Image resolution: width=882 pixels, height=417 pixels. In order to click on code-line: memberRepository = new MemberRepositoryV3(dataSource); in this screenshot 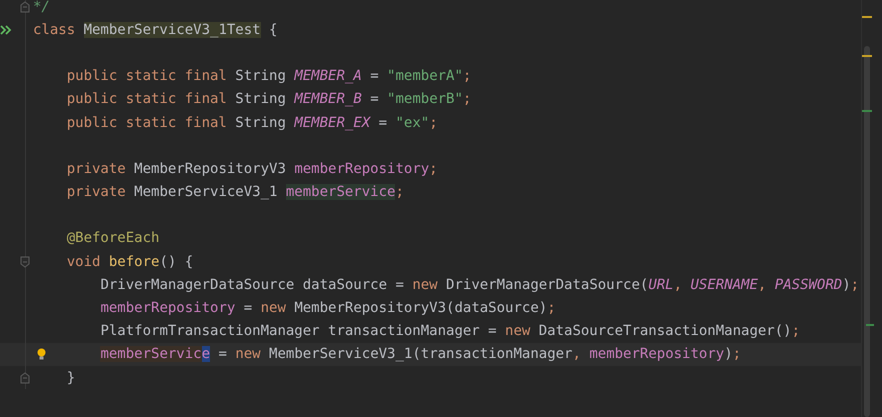, I will do `click(327, 308)`.